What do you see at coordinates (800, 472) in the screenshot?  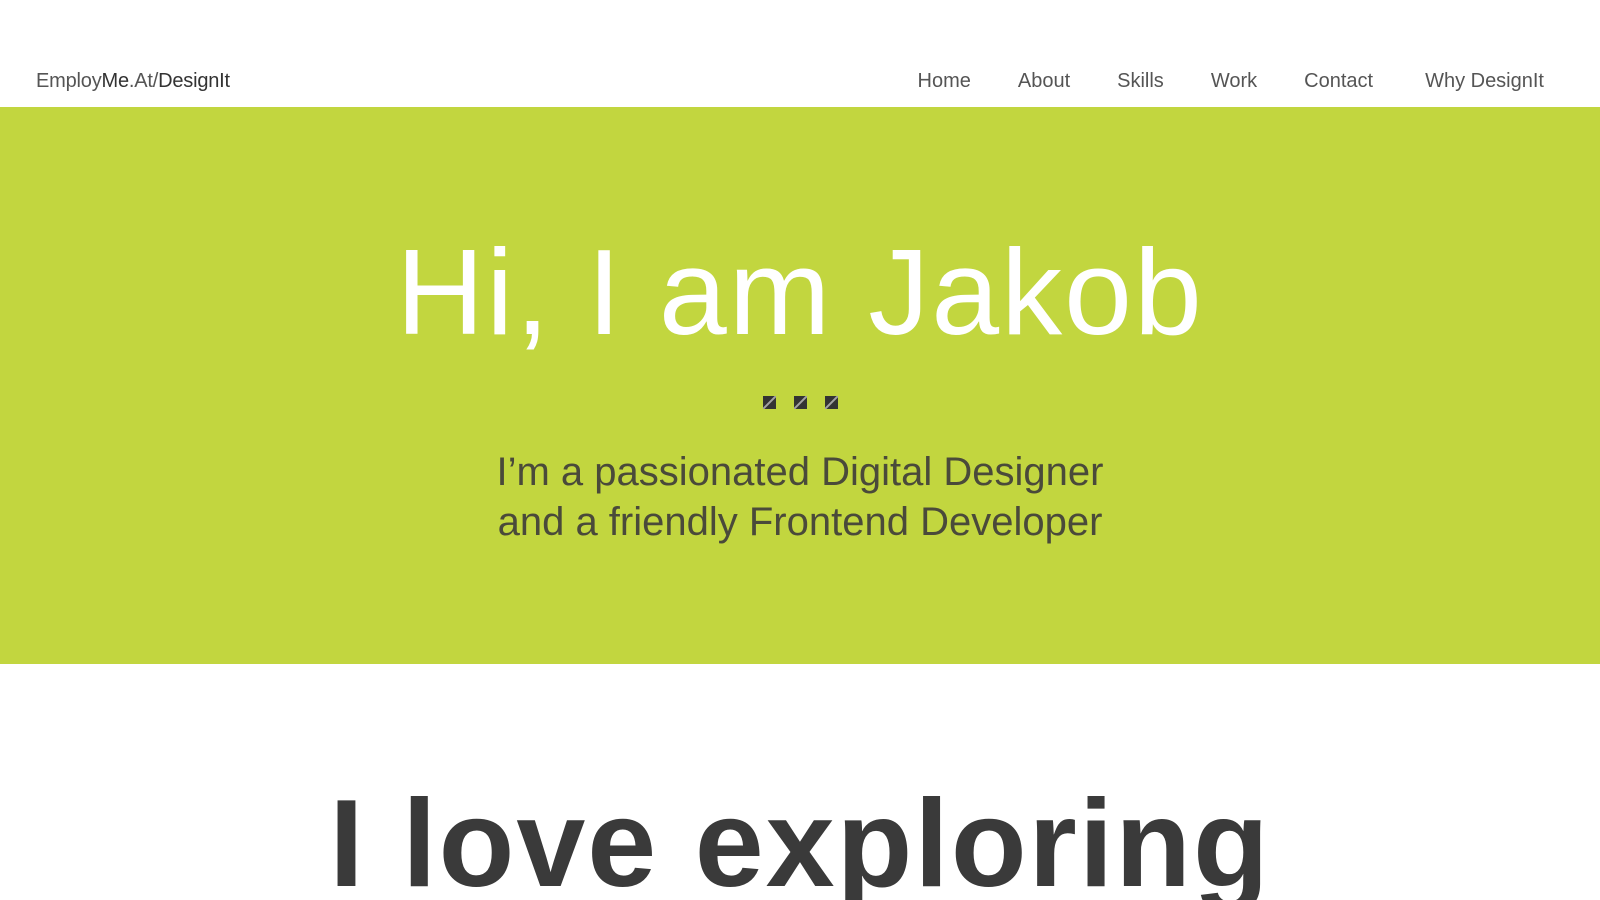 I see `hero-subtitle-line-1: I’m a passionated Digital Designer` at bounding box center [800, 472].